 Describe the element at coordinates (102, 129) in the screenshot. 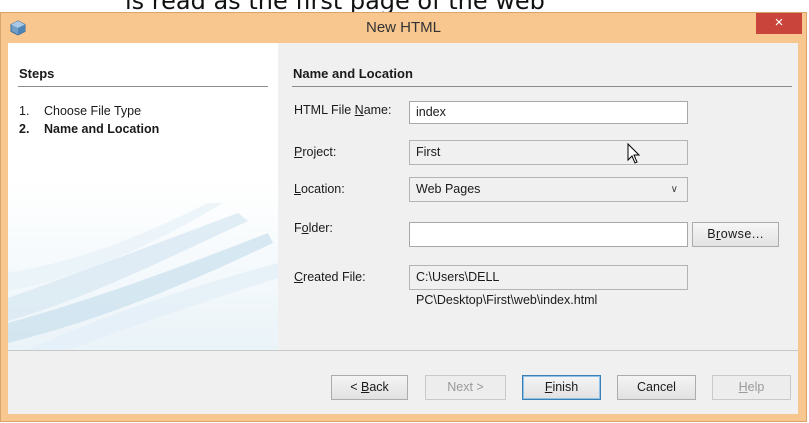

I see `step-label: Name and Location` at that location.